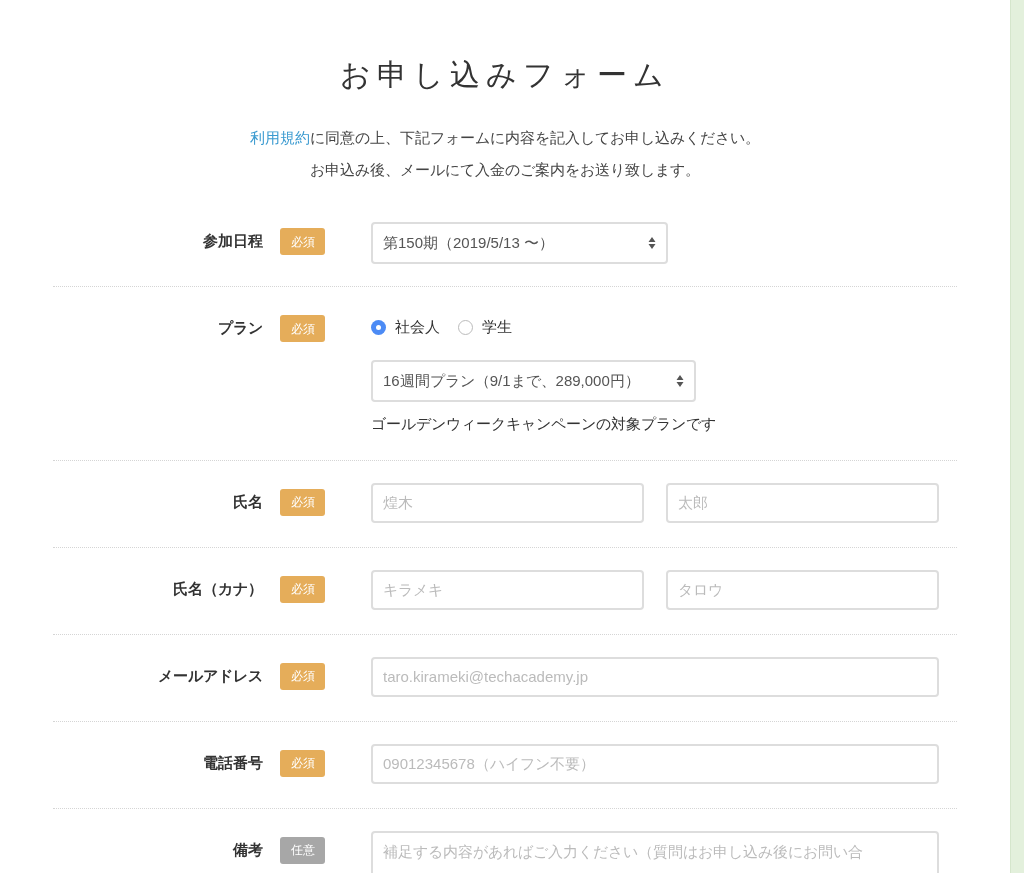 This screenshot has width=1024, height=873. Describe the element at coordinates (302, 850) in the screenshot. I see `optional-badge: 任意` at that location.